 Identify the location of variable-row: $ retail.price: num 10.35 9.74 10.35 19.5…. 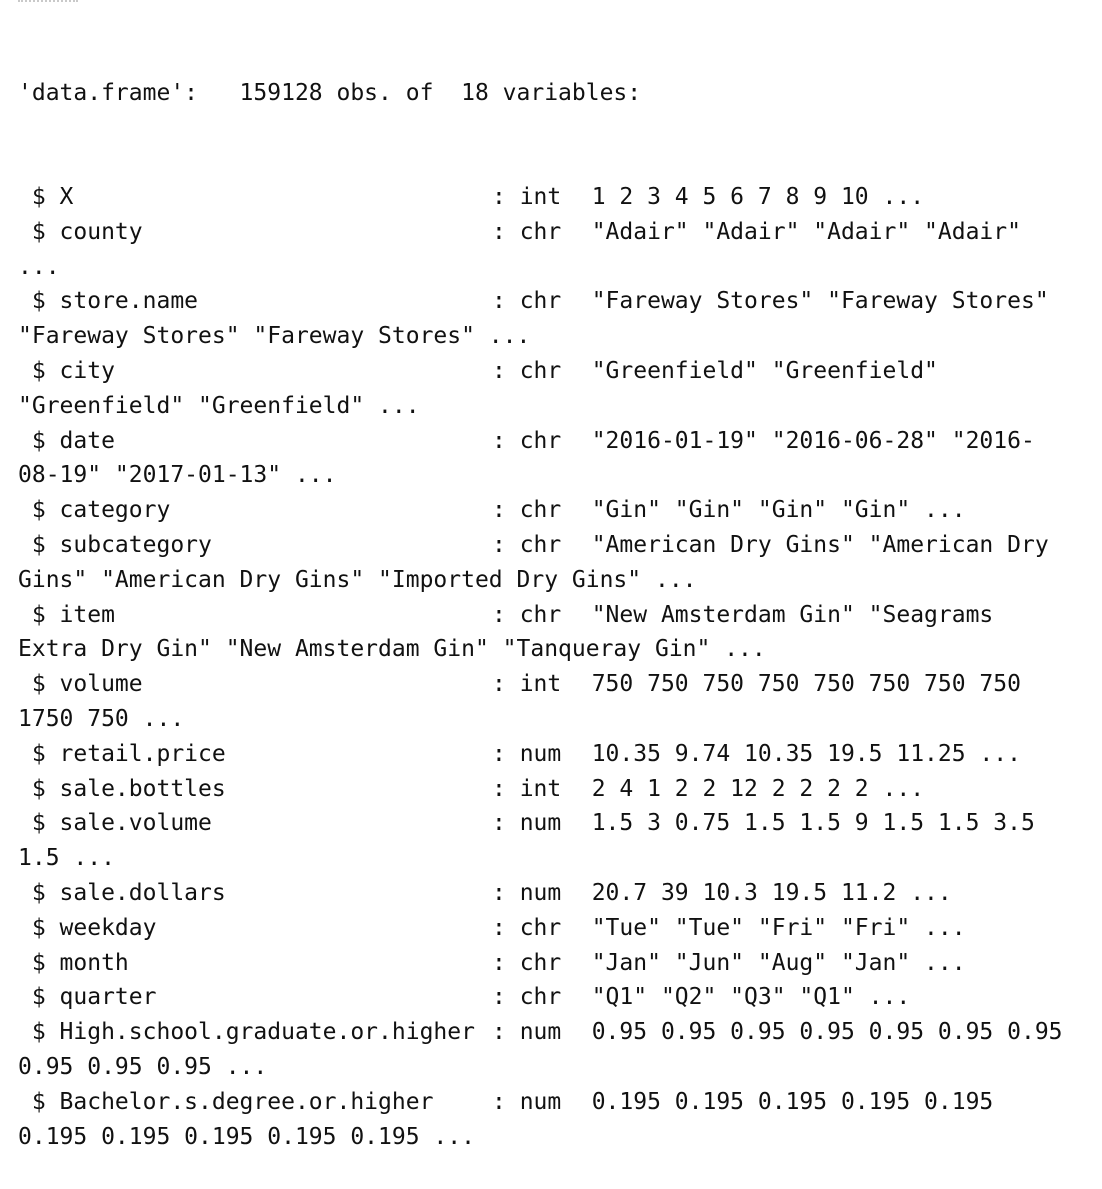
(557, 754).